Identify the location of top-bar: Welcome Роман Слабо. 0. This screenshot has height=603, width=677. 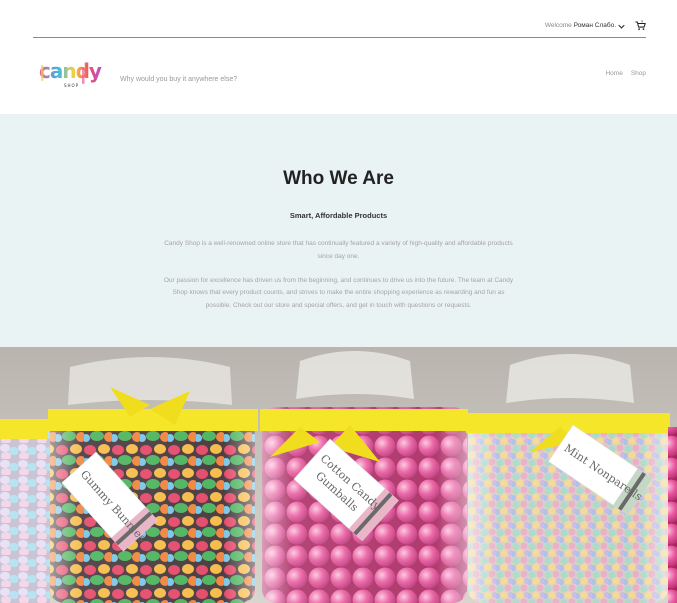
(339, 27).